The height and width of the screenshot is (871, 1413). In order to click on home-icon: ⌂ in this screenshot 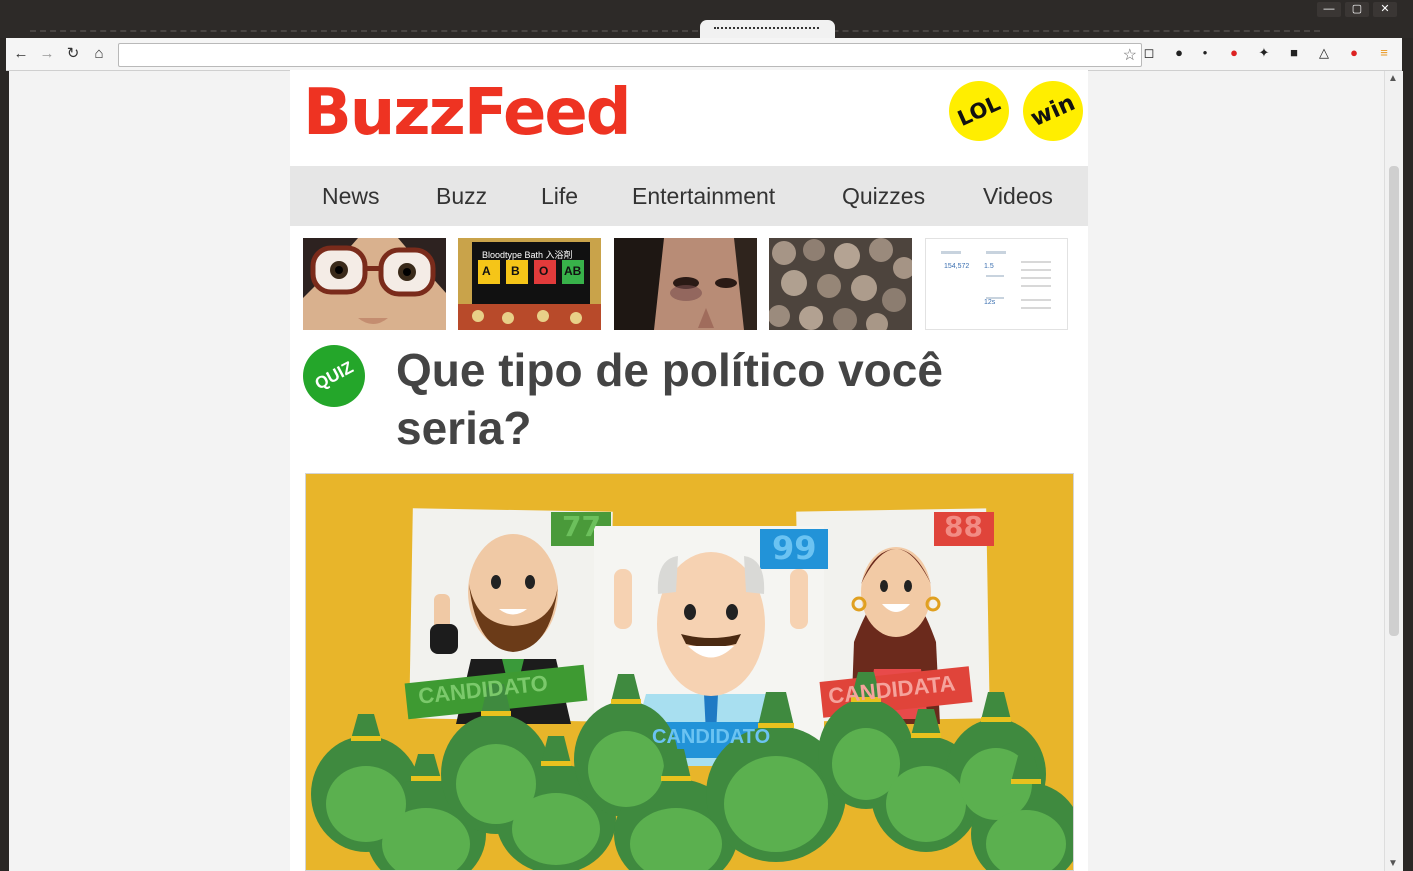, I will do `click(99, 54)`.